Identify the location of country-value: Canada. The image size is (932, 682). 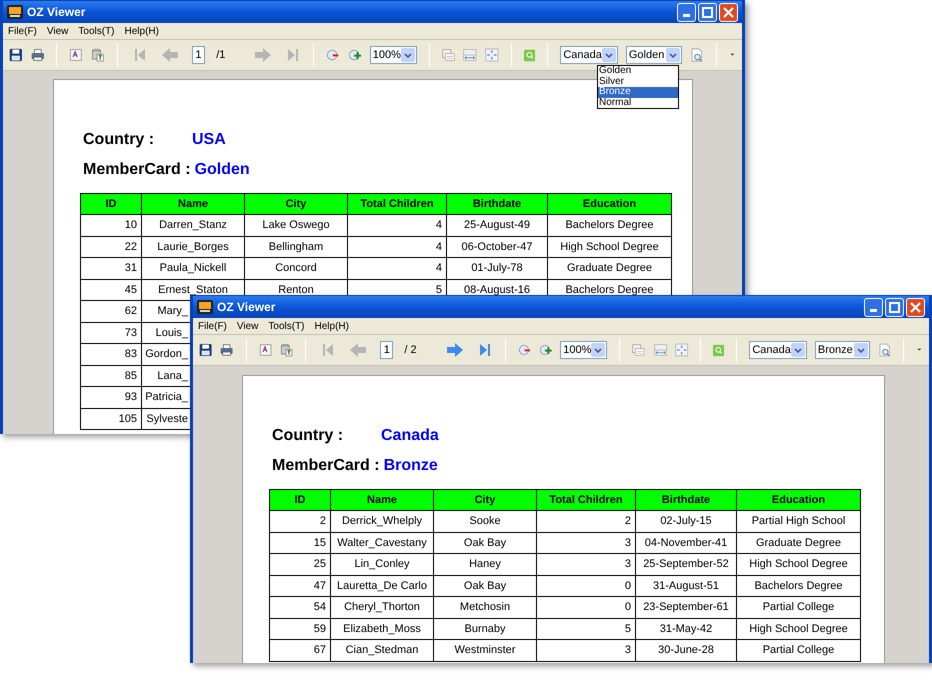
(410, 436).